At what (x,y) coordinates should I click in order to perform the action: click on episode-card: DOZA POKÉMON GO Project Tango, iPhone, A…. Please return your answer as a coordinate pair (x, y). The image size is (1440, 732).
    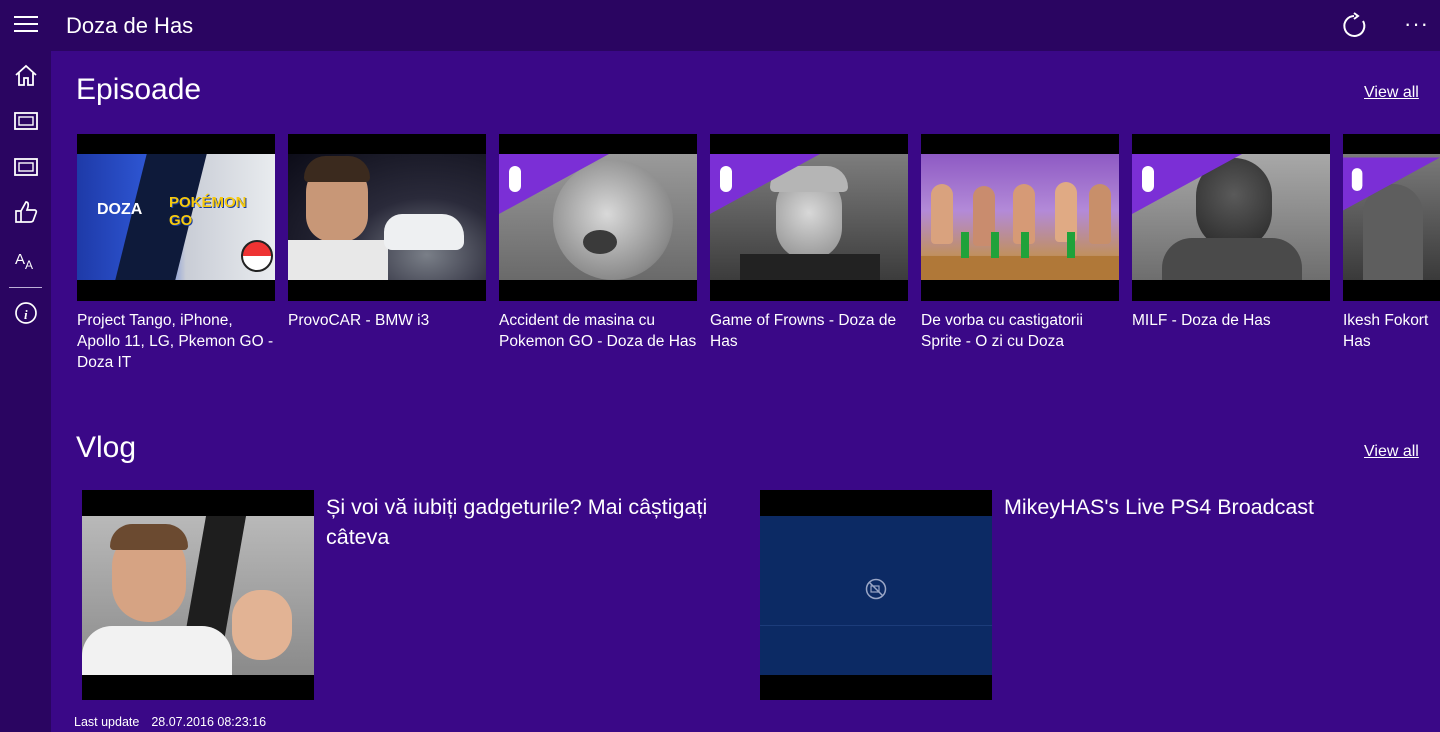
    Looking at the image, I should click on (176, 253).